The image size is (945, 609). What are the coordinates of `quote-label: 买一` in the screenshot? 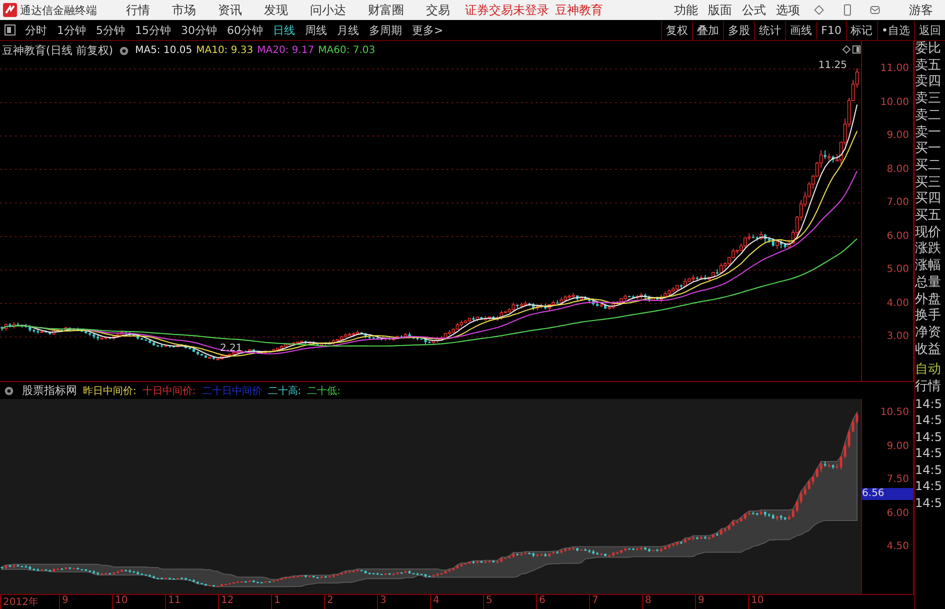 It's located at (928, 149).